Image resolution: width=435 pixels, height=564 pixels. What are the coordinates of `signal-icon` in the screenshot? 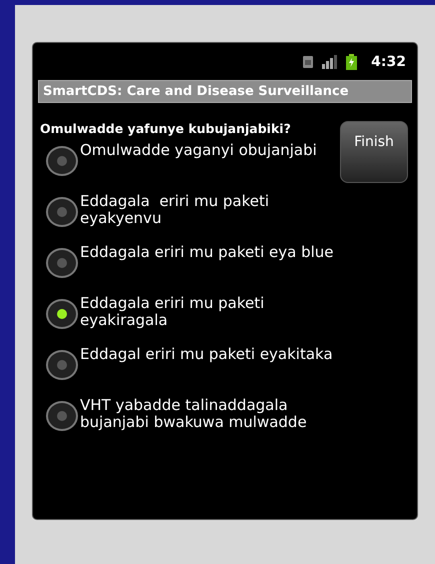 It's located at (330, 61).